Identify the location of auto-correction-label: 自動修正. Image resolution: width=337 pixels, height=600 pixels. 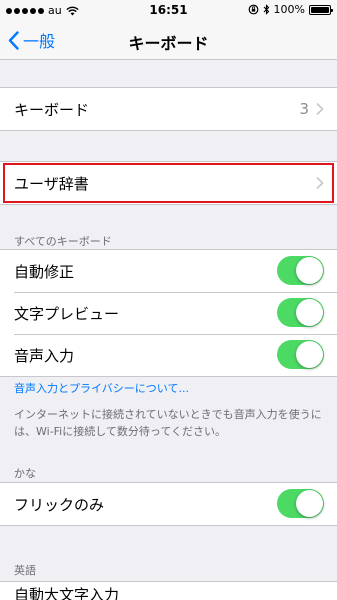
(44, 271).